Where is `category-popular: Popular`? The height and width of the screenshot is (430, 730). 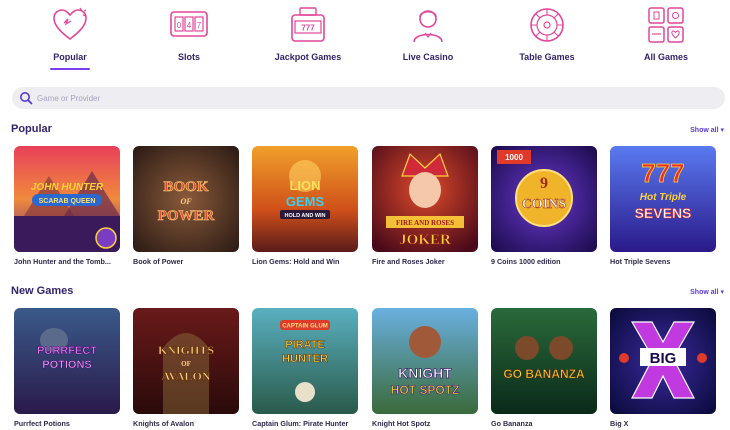 category-popular: Popular is located at coordinates (70, 38).